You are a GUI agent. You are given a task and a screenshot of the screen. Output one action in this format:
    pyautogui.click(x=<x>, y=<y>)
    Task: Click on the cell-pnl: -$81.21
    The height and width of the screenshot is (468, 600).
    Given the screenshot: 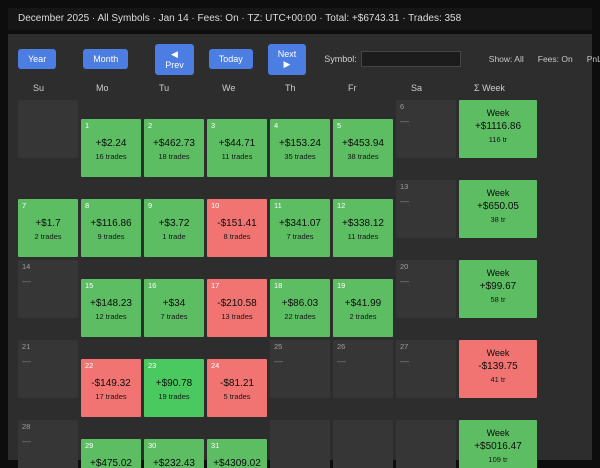 What is the action you would take?
    pyautogui.click(x=237, y=383)
    